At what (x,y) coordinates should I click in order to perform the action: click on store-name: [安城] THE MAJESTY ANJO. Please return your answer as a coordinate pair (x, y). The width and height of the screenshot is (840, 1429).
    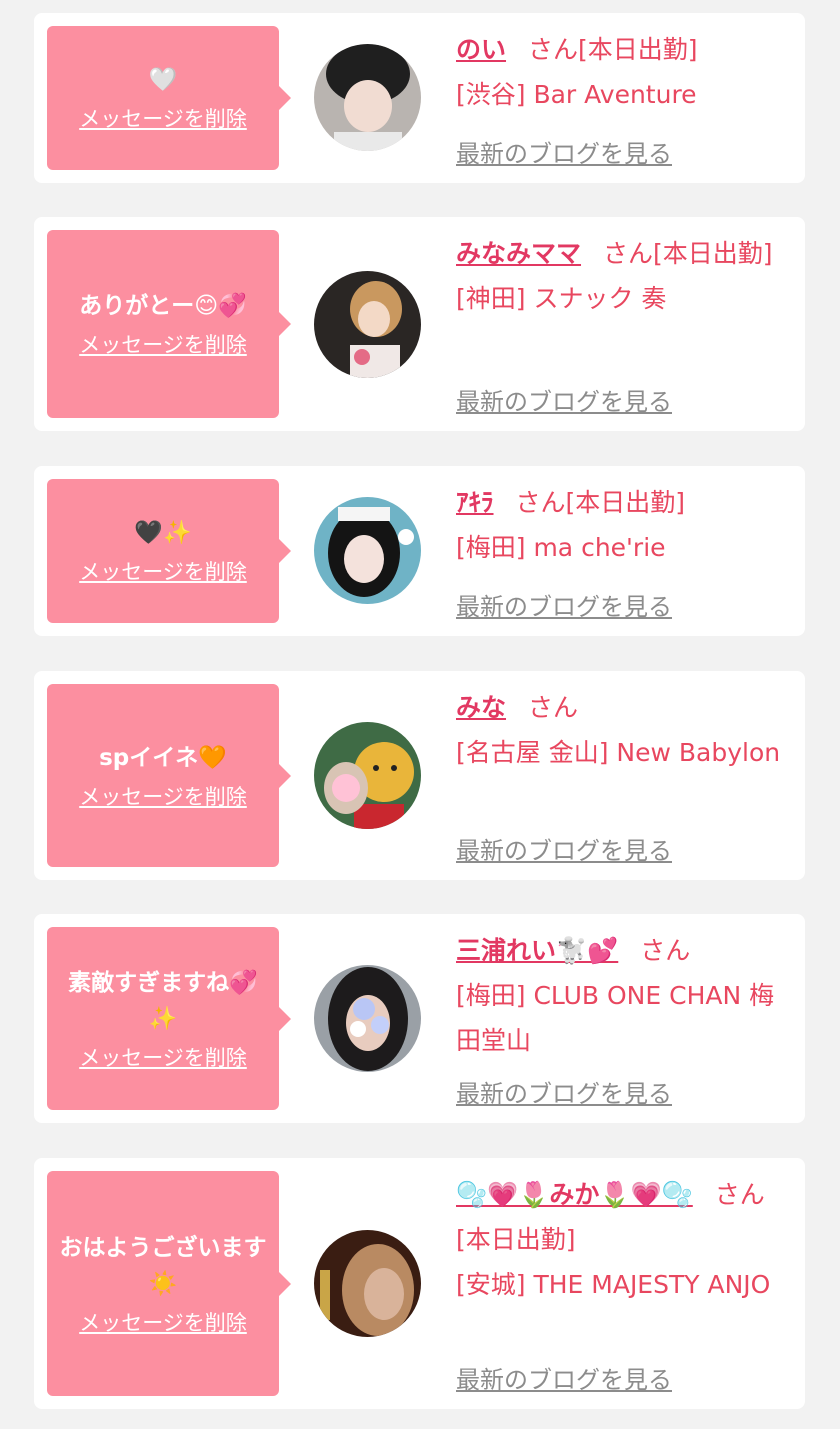
    Looking at the image, I should click on (613, 1284).